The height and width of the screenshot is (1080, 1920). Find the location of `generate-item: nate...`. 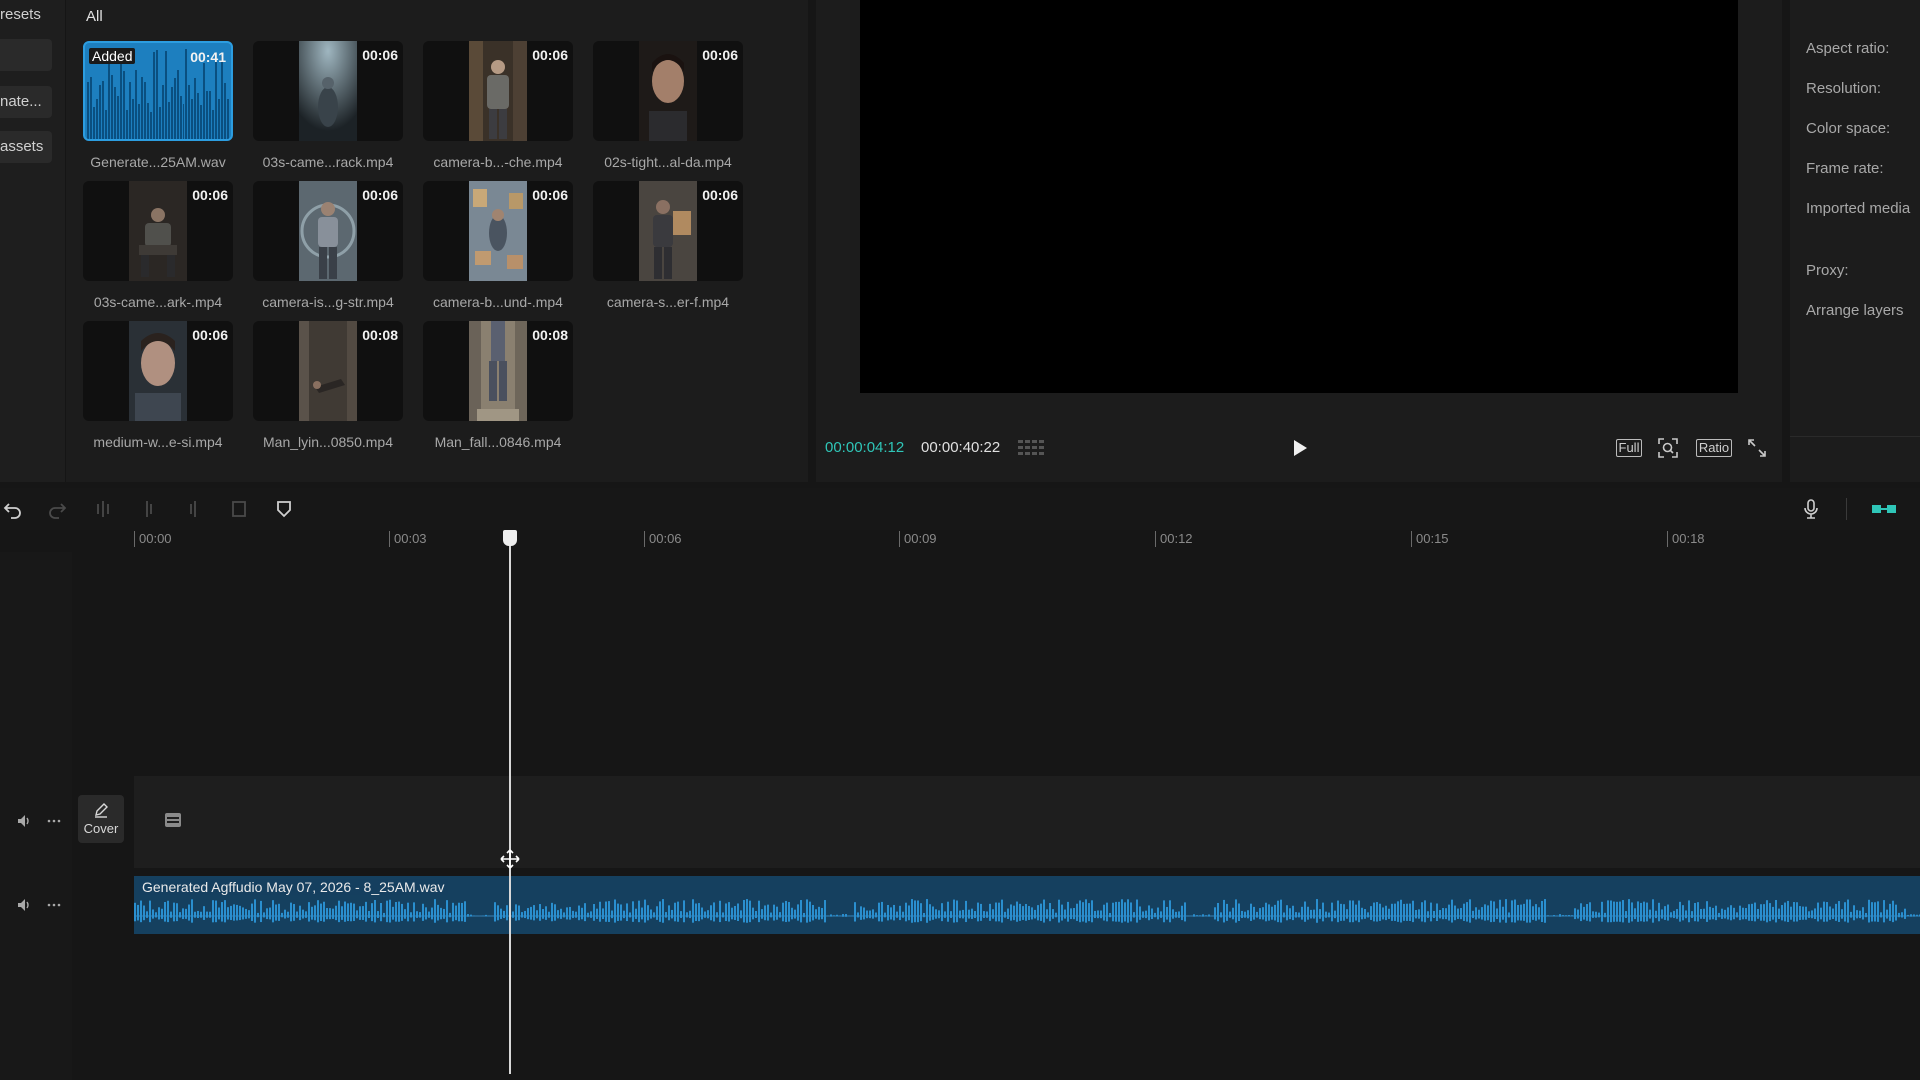

generate-item: nate... is located at coordinates (26, 102).